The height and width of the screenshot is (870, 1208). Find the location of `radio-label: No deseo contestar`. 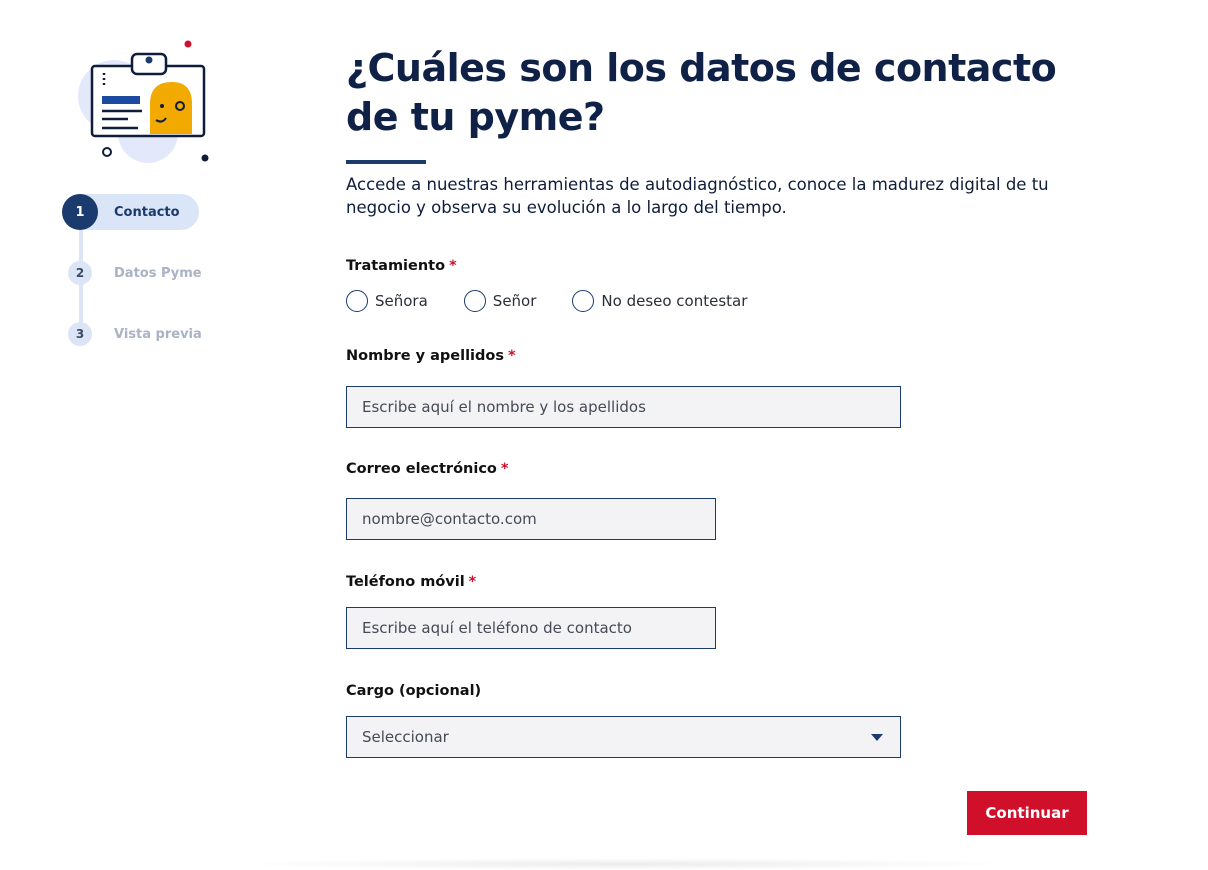

radio-label: No deseo contestar is located at coordinates (674, 301).